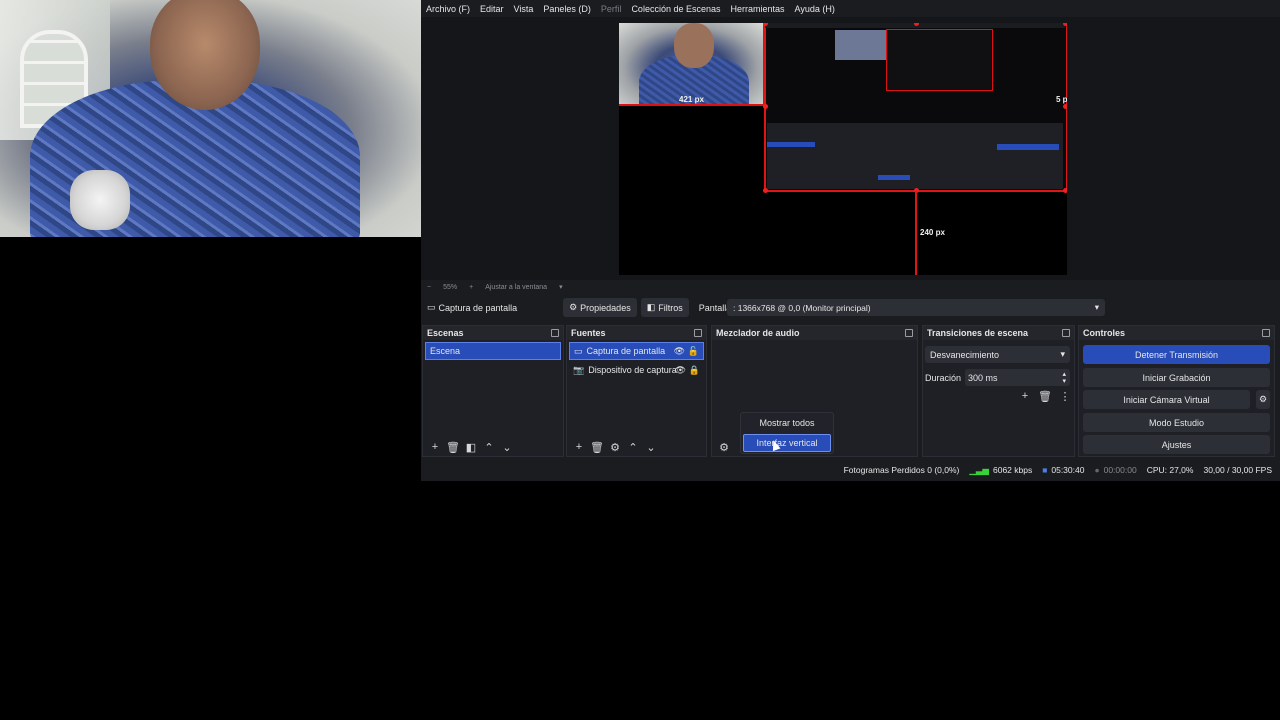  Describe the element at coordinates (579, 369) in the screenshot. I see `camera-icon: 📷` at that location.